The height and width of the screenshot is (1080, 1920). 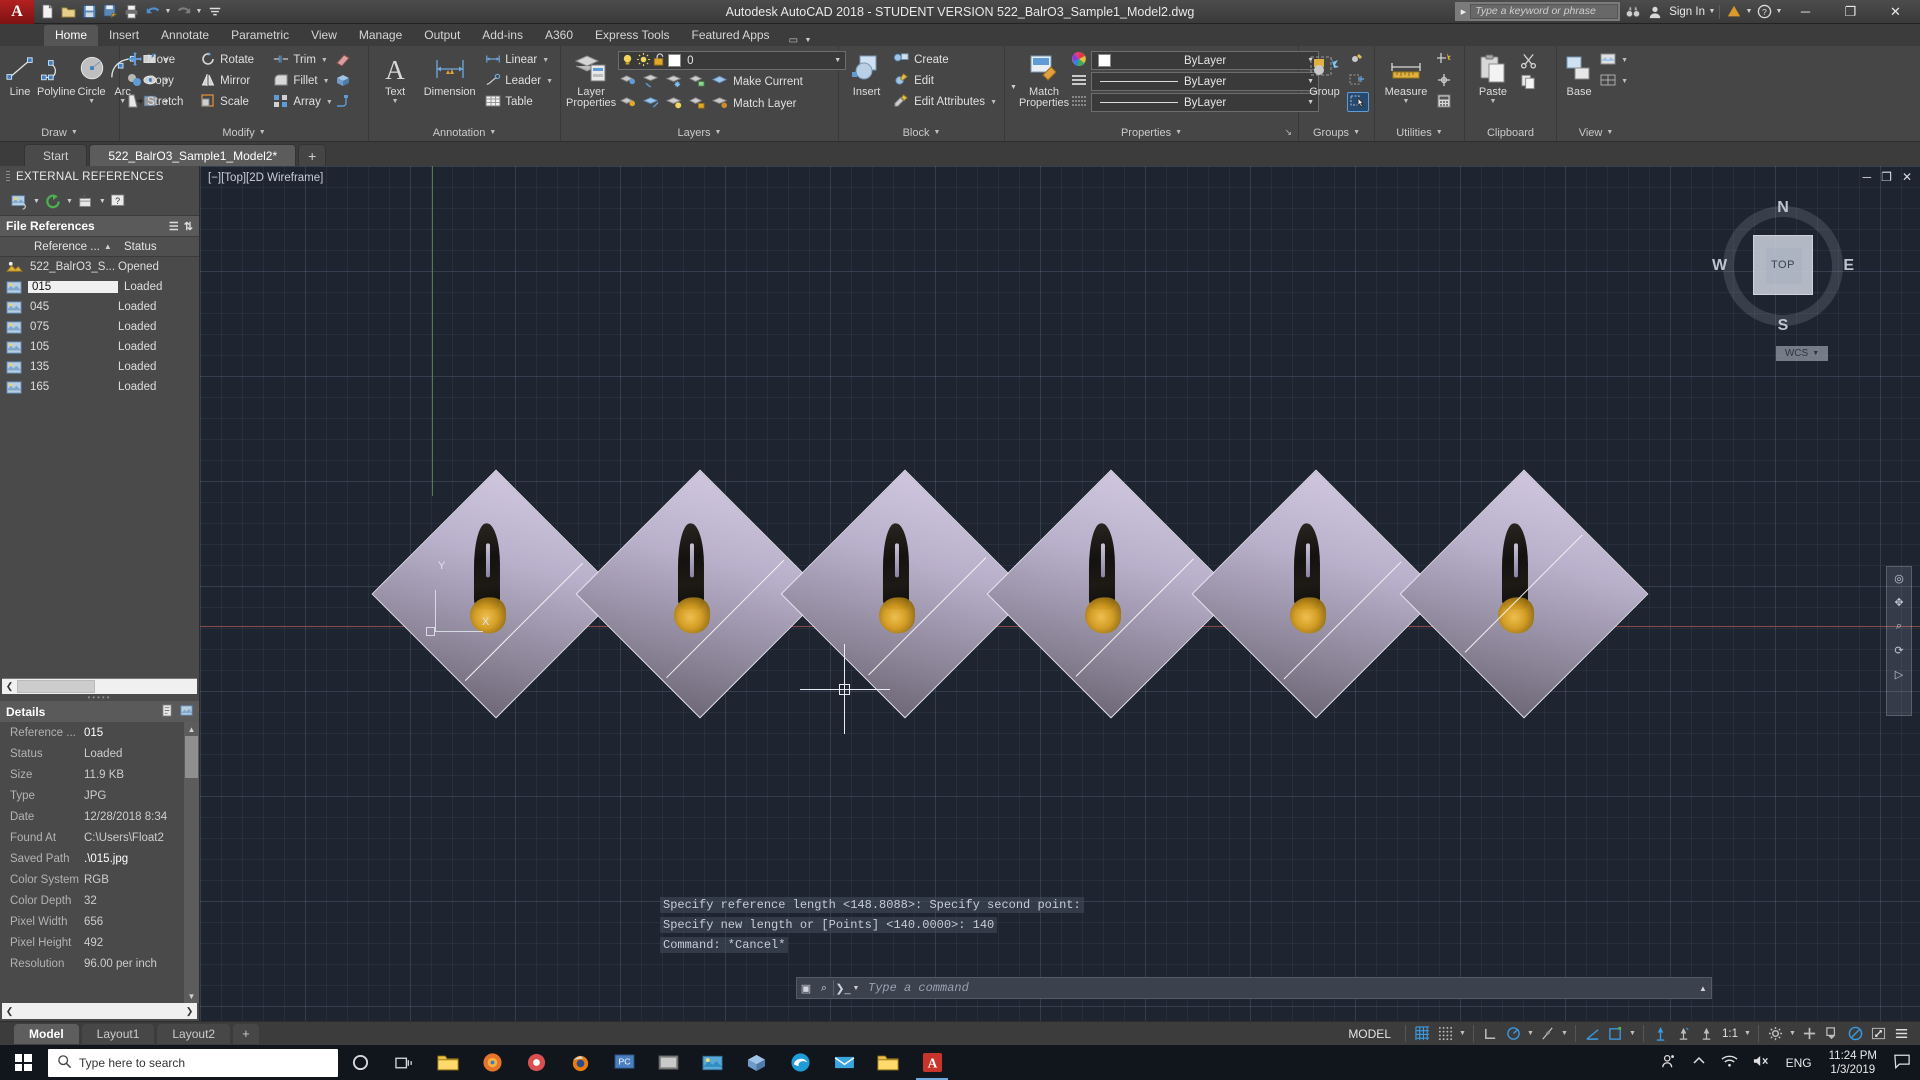 What do you see at coordinates (536, 1062) in the screenshot?
I see `taskbar-app-settings` at bounding box center [536, 1062].